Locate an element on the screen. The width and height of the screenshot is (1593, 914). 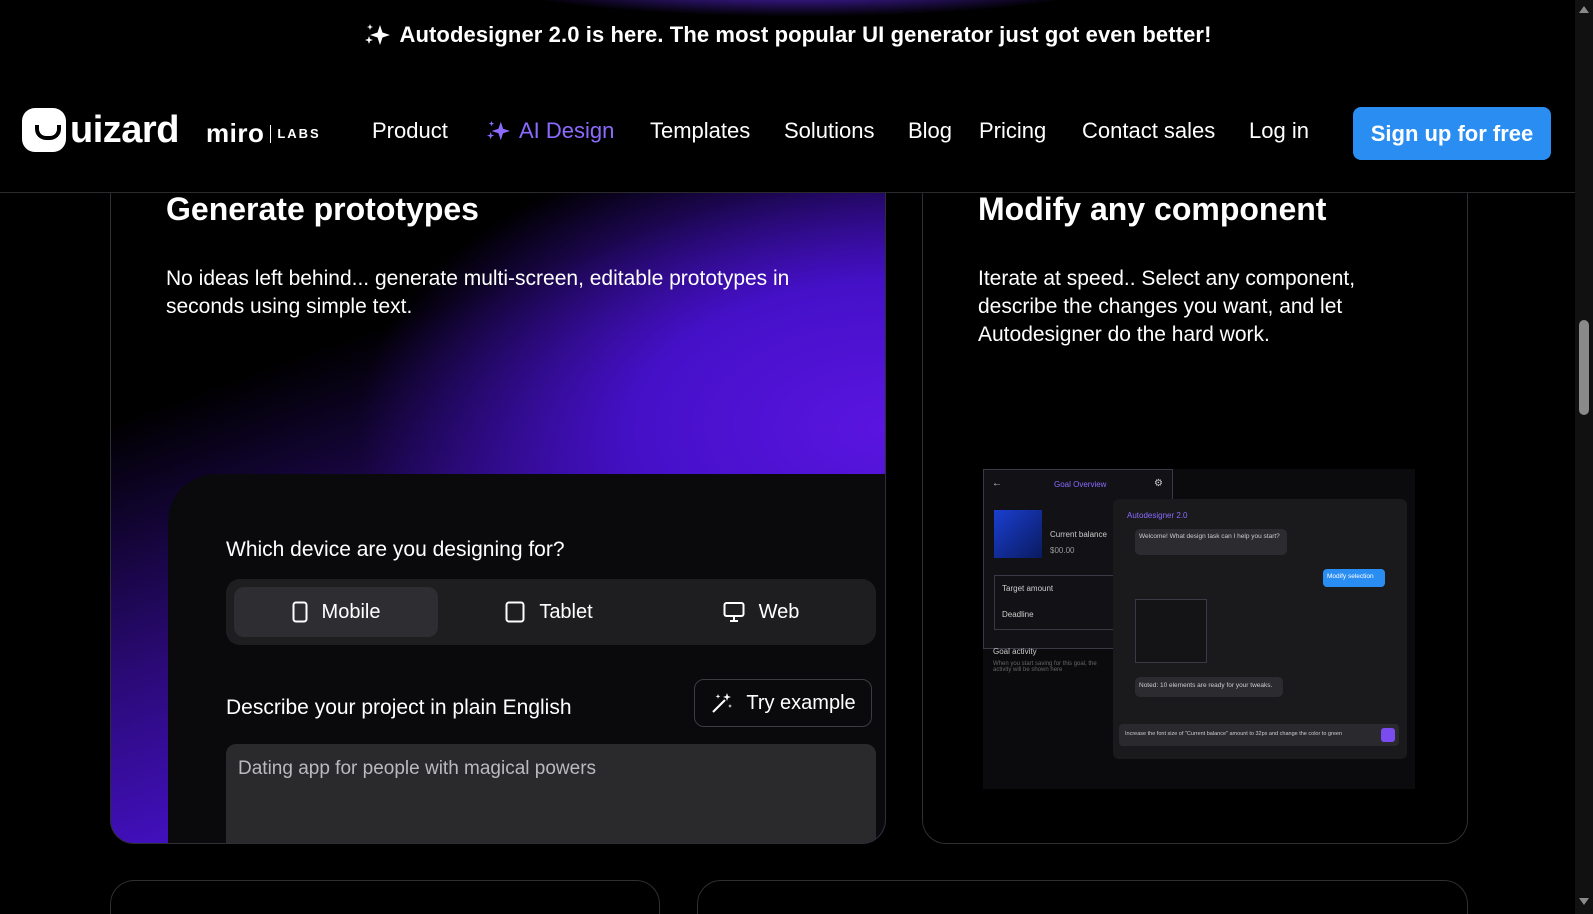
preview-deadline: Deadline is located at coordinates (1018, 614).